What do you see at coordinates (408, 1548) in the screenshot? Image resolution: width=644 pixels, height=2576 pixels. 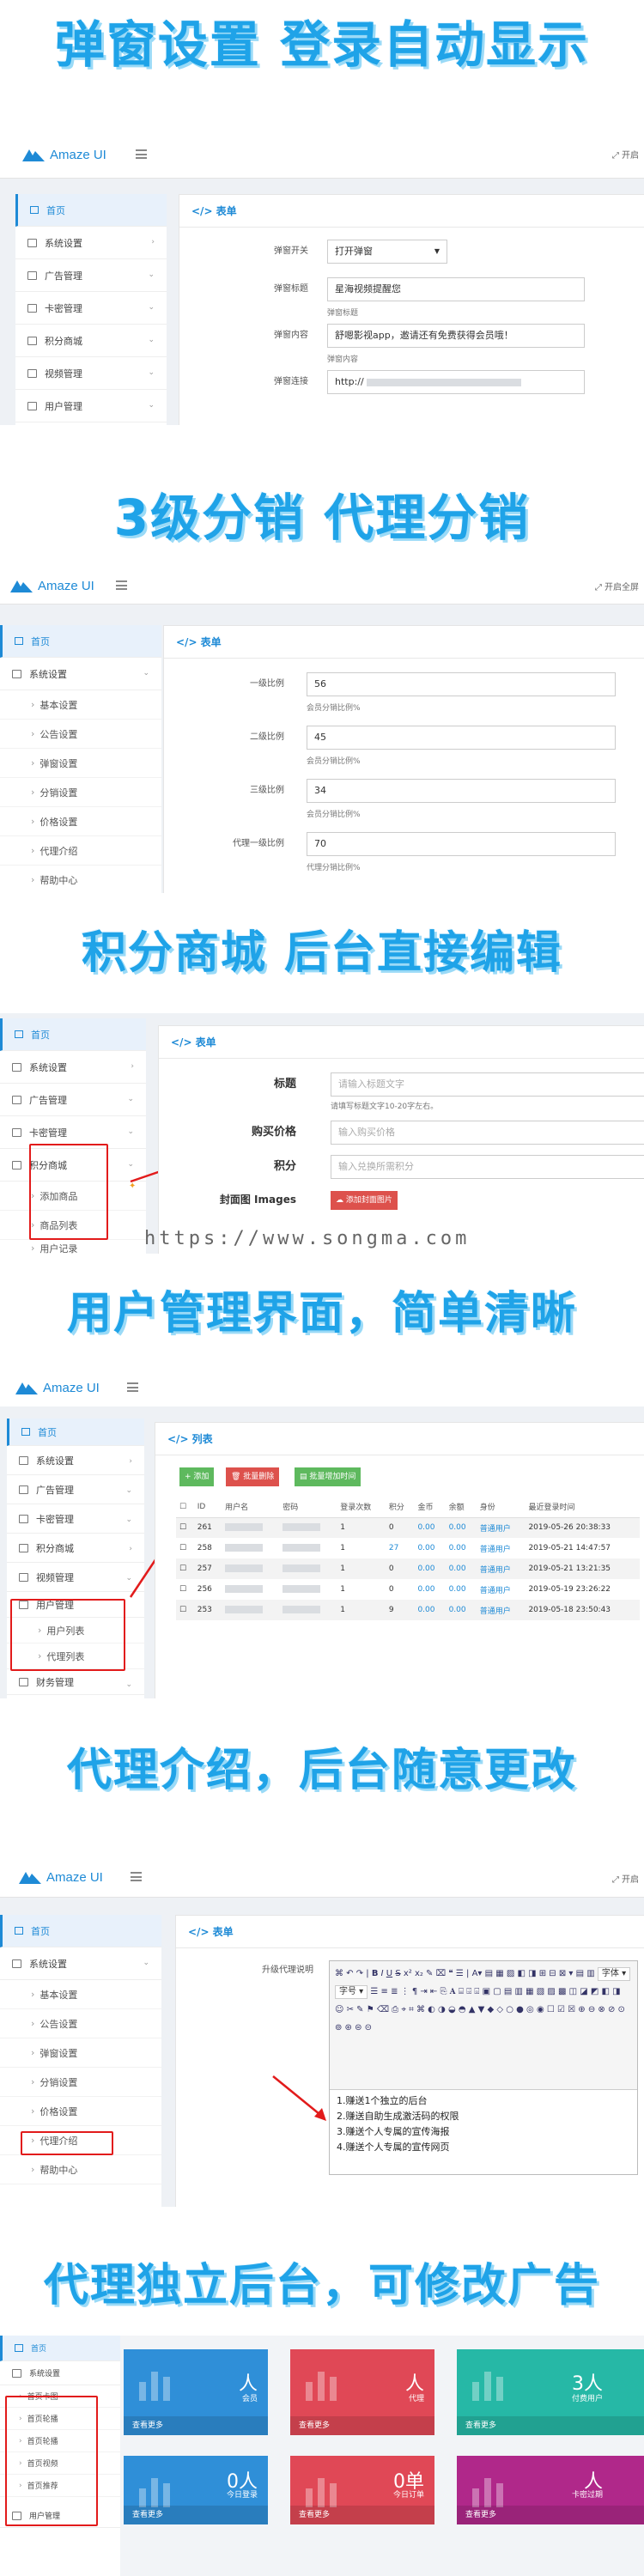 I see `table-row: ☐ 258 1 27 0.00 0.00 普通用户 2019-05-21 14:47:57` at bounding box center [408, 1548].